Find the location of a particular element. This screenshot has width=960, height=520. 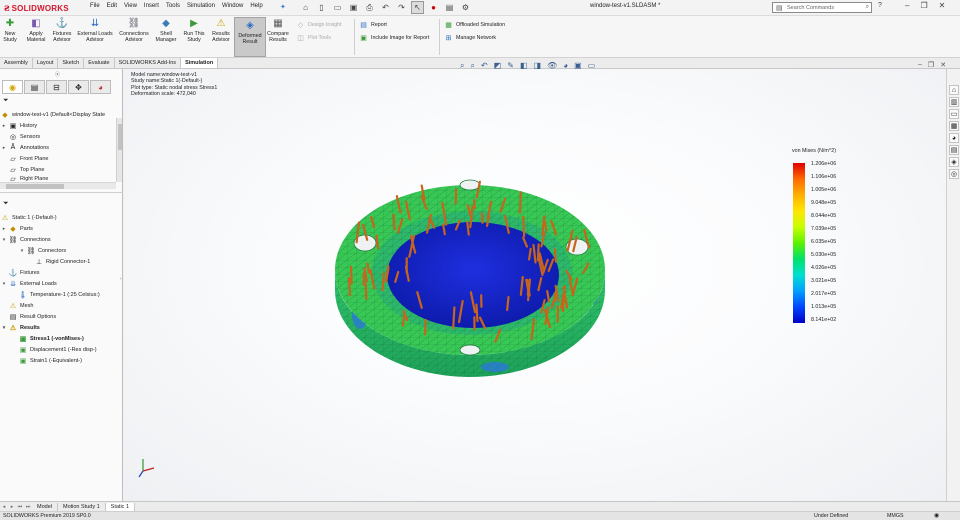

design-library-icon: ▥ is located at coordinates (954, 102).